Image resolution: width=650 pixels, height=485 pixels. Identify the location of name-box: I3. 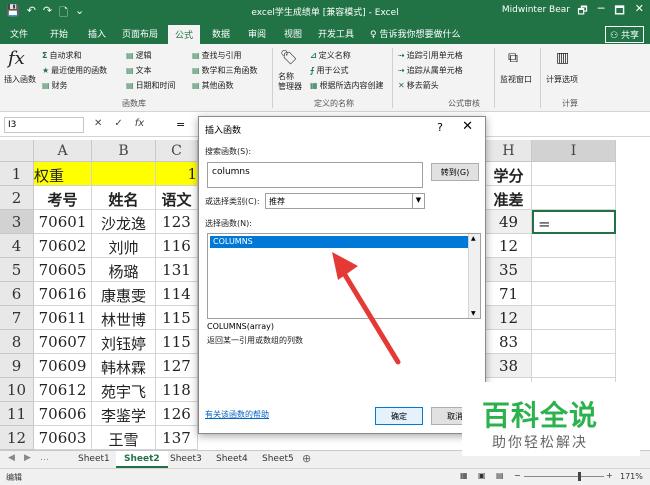
(44, 125).